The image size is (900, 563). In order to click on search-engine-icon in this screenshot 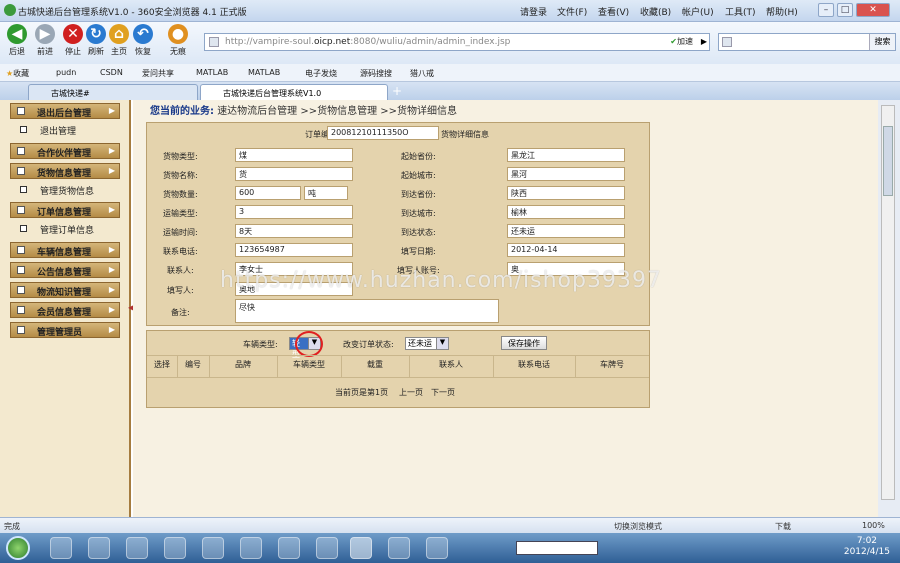, I will do `click(727, 42)`.